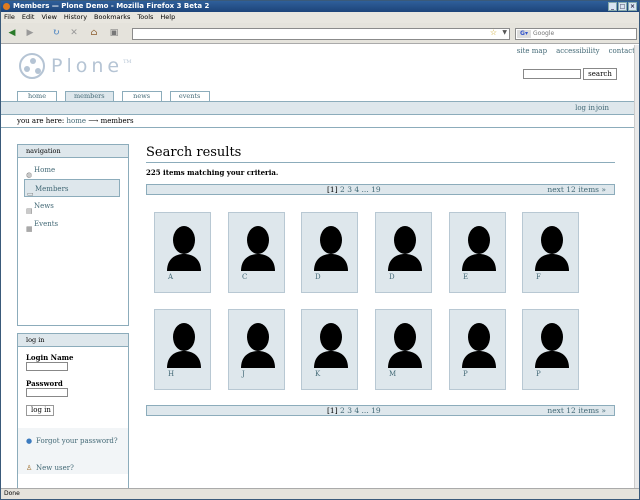 This screenshot has width=640, height=500. I want to click on chevron-down-icon: ▼, so click(504, 32).